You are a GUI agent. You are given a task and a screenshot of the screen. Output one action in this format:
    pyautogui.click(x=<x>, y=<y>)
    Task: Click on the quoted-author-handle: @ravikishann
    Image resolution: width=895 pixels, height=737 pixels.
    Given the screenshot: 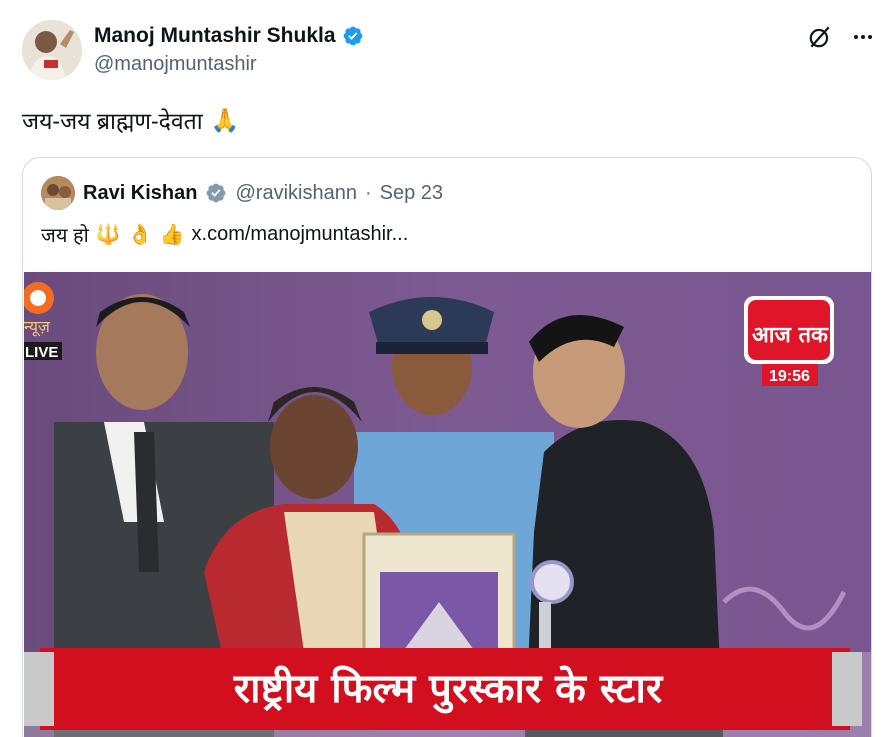 What is the action you would take?
    pyautogui.click(x=296, y=192)
    